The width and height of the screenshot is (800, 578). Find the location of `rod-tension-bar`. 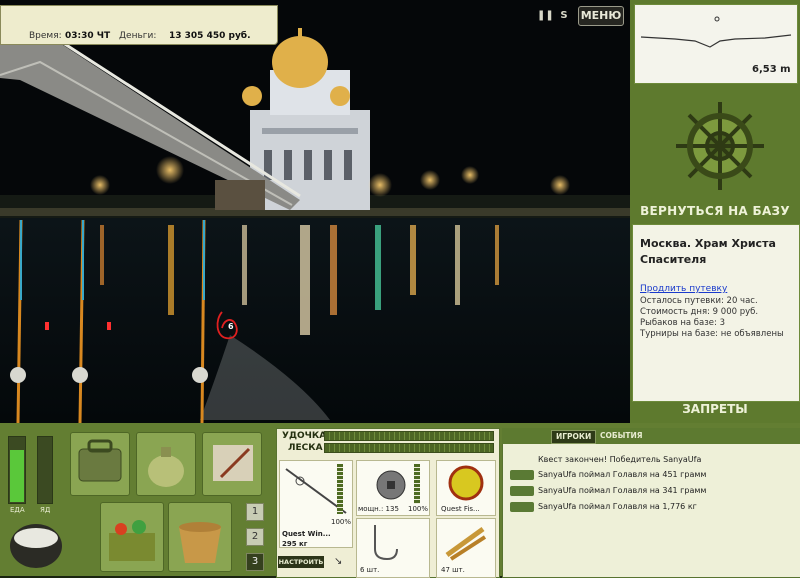

rod-tension-bar is located at coordinates (409, 436).